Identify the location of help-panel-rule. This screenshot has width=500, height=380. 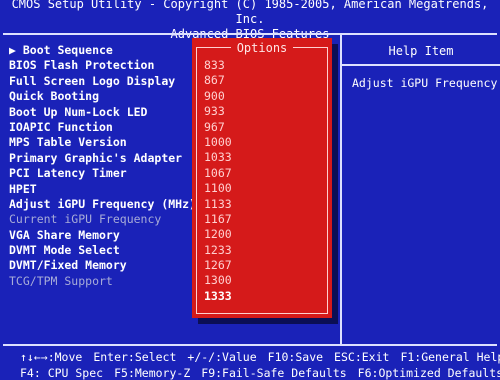
(421, 65).